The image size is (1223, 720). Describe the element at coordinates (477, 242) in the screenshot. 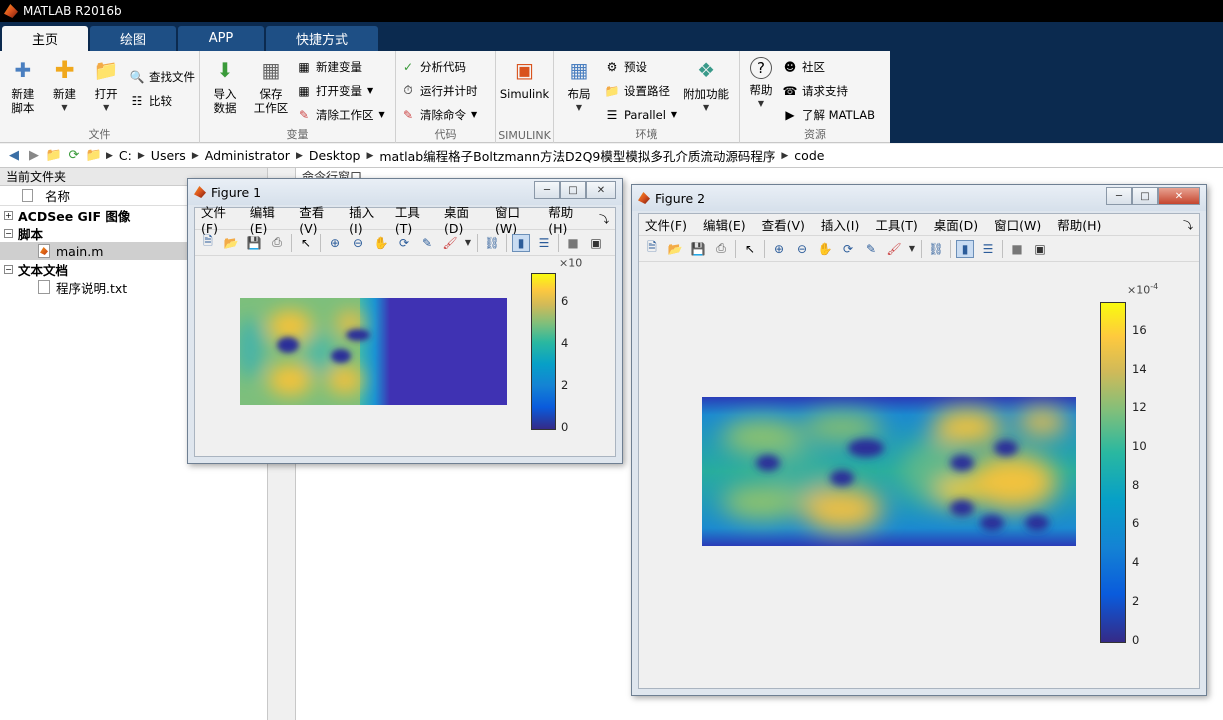

I see `toolbar-separator` at that location.